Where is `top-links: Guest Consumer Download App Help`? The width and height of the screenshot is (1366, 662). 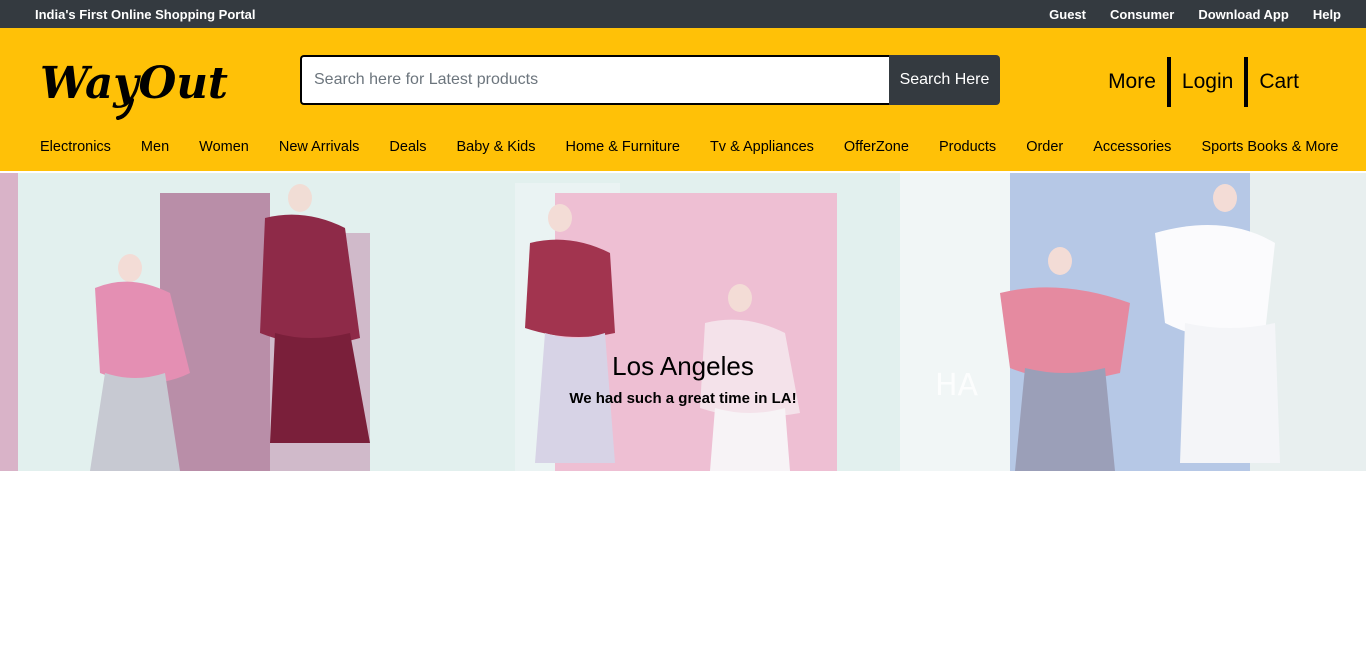 top-links: Guest Consumer Download App Help is located at coordinates (1183, 14).